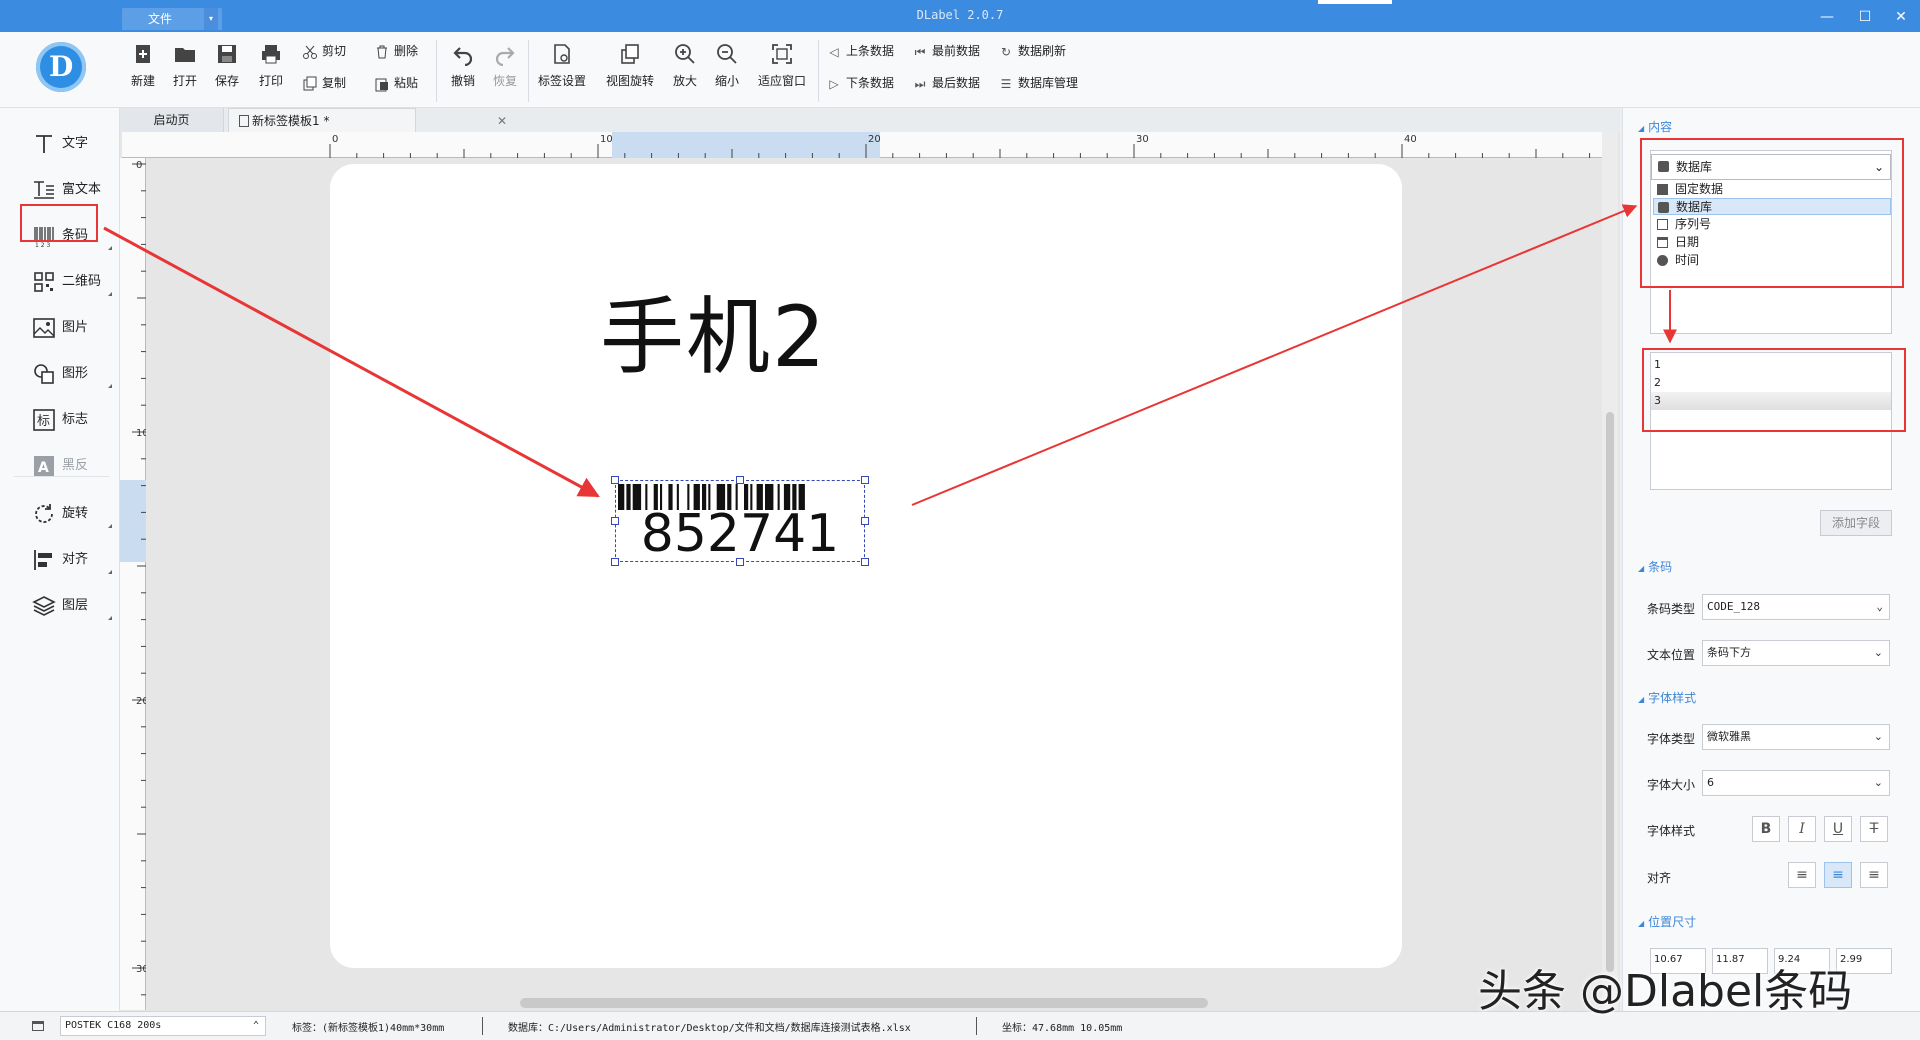 The height and width of the screenshot is (1040, 1920). I want to click on text-position-select: 条码下方 ⌄, so click(1796, 653).